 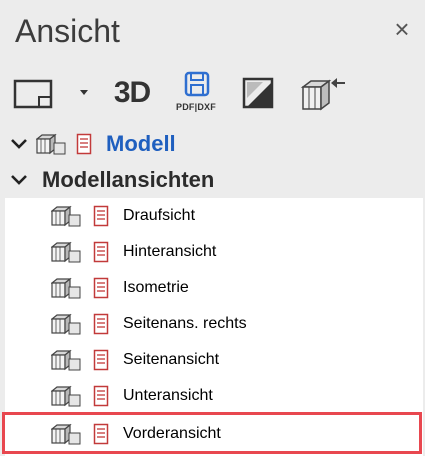 I want to click on view-export-button, so click(x=324, y=93).